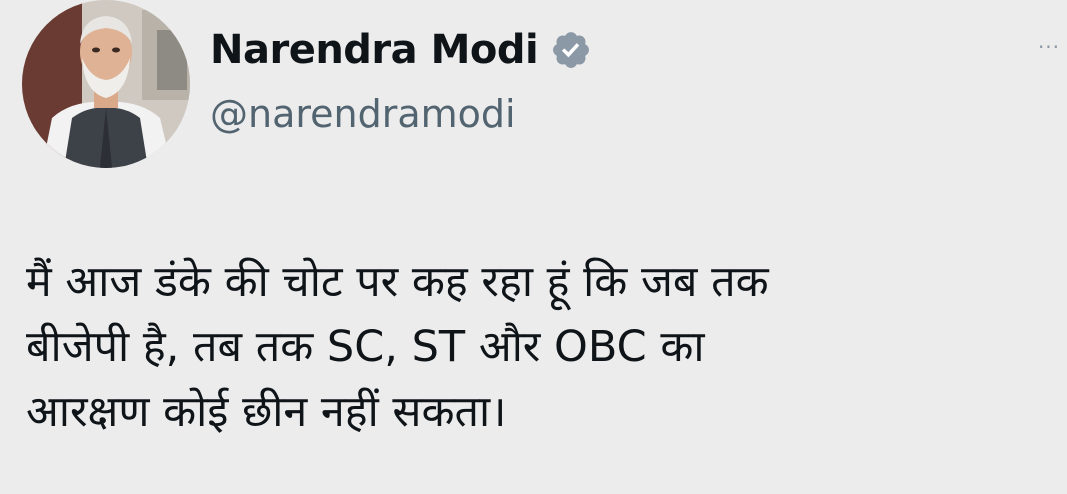 Image resolution: width=1067 pixels, height=494 pixels. I want to click on profile-photo, so click(106, 84).